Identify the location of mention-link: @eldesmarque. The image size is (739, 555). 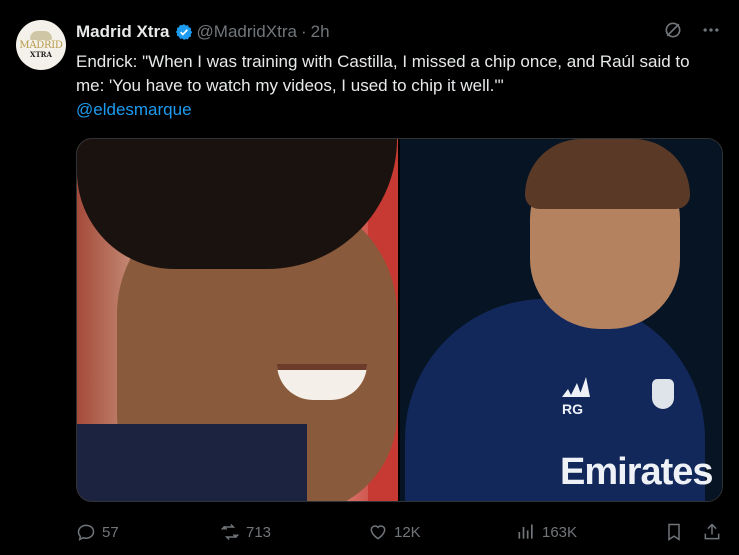
(134, 109).